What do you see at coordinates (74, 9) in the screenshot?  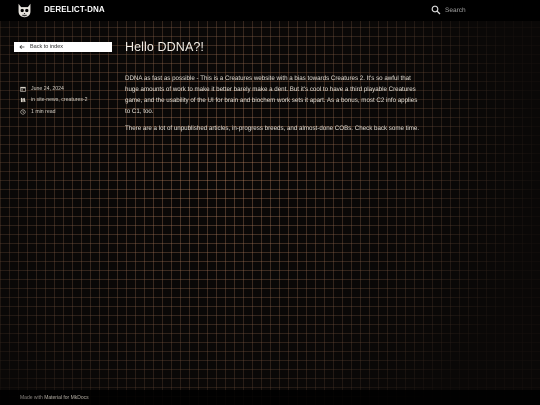 I see `site-title: DERELICT-DNA` at bounding box center [74, 9].